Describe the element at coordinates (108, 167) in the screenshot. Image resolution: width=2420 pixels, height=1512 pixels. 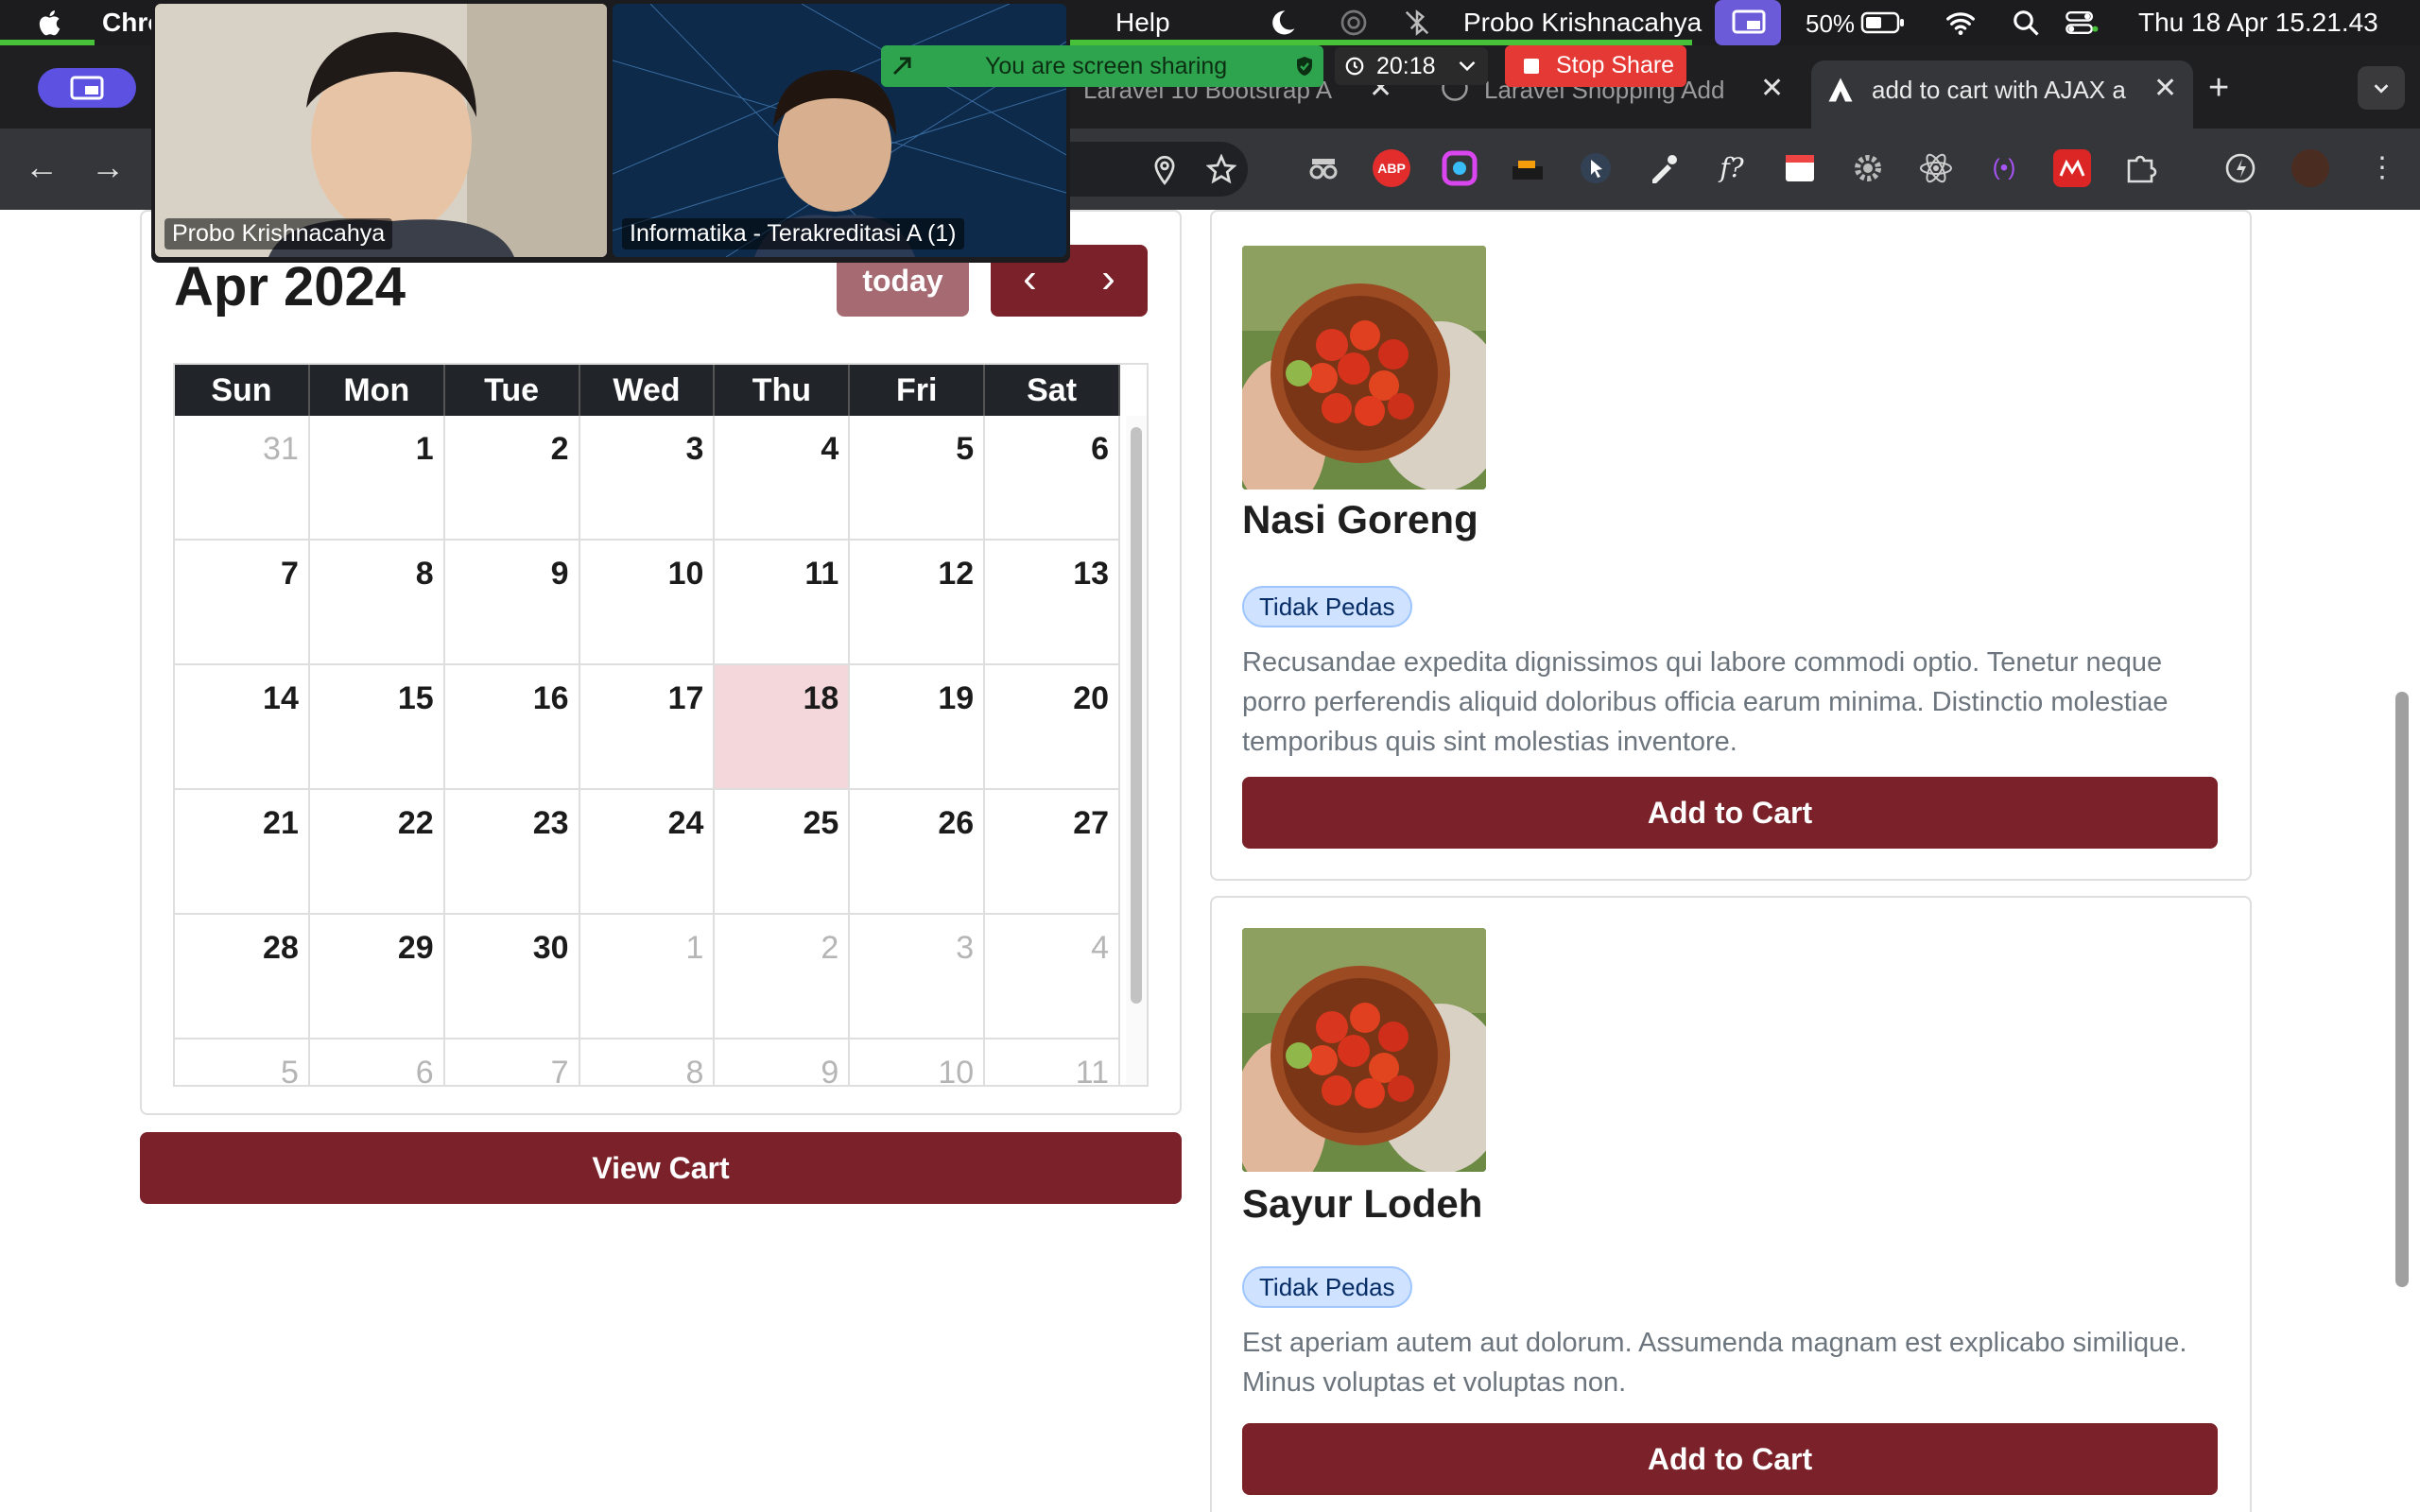
I see `forward-button: →` at that location.